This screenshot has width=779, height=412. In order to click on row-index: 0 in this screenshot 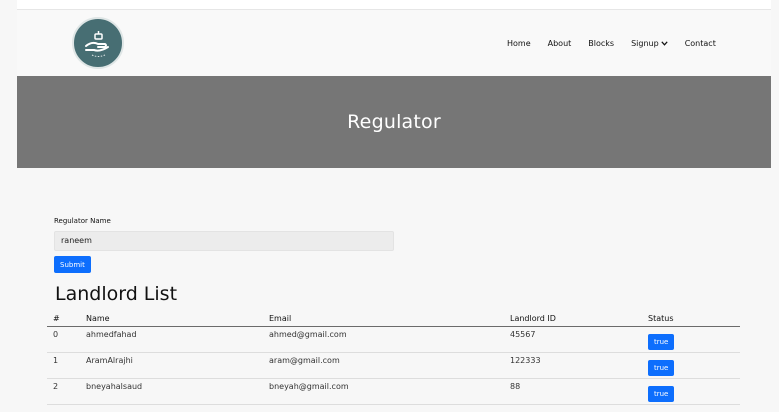, I will do `click(56, 334)`.